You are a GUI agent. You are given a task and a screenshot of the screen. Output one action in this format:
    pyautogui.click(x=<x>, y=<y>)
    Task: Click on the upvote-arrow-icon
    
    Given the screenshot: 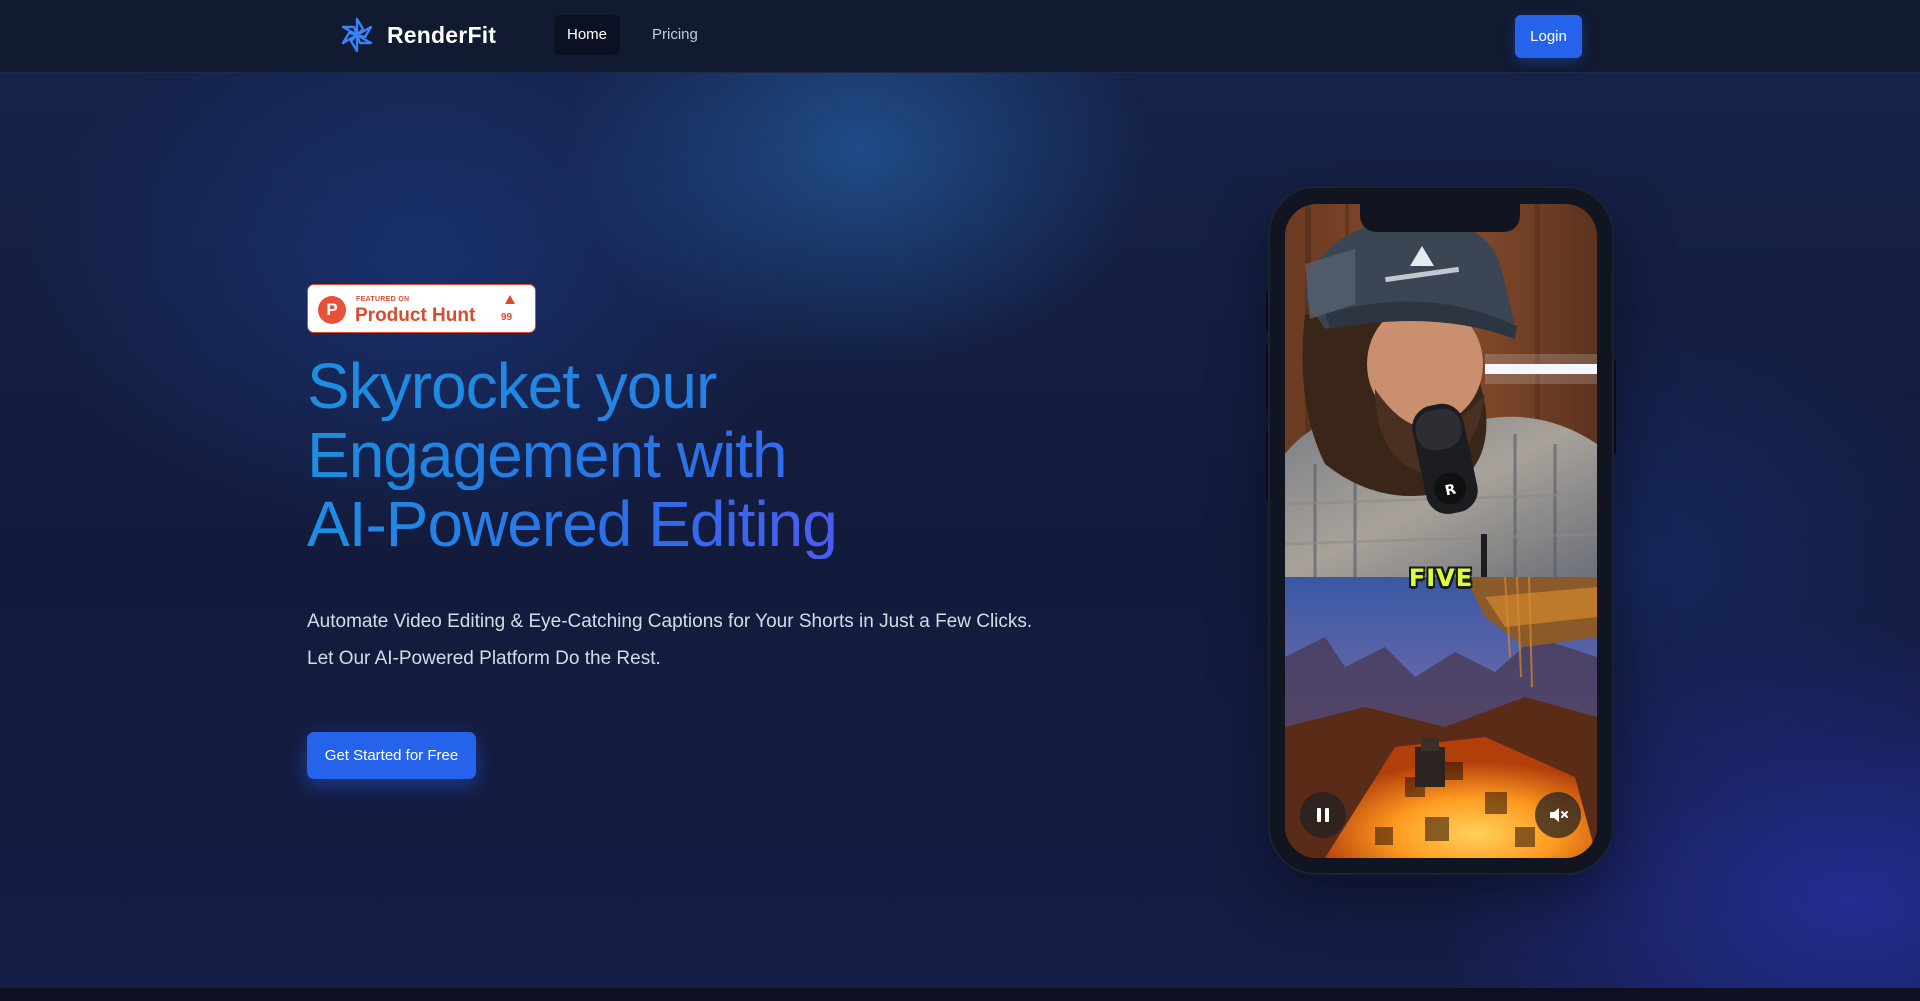 What is the action you would take?
    pyautogui.click(x=510, y=299)
    